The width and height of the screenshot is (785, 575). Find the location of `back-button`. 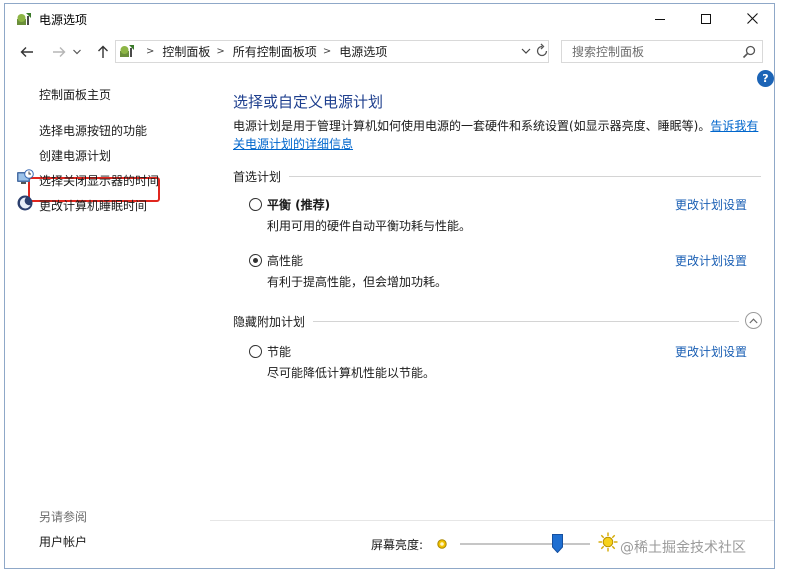

back-button is located at coordinates (27, 52).